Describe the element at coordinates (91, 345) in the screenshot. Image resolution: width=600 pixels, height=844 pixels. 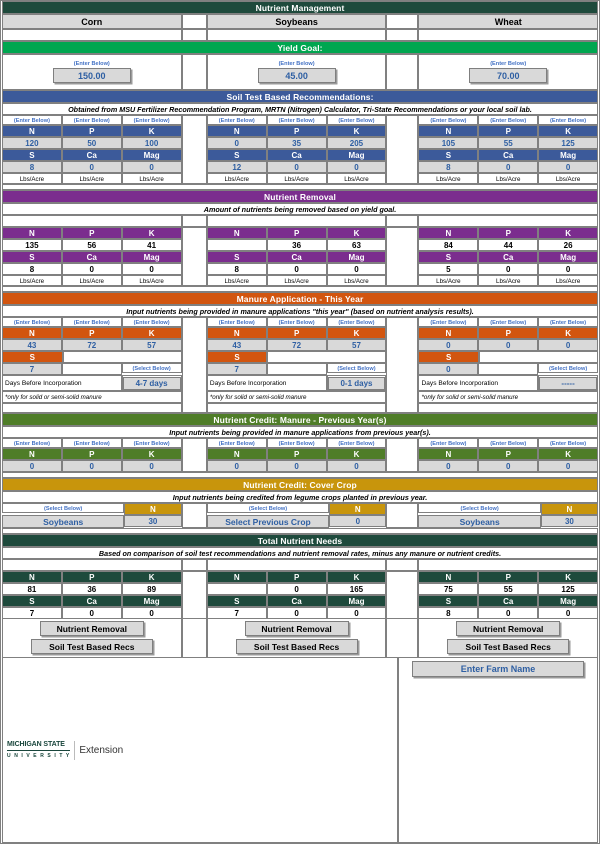
I see `manure-p-corn: 72` at that location.